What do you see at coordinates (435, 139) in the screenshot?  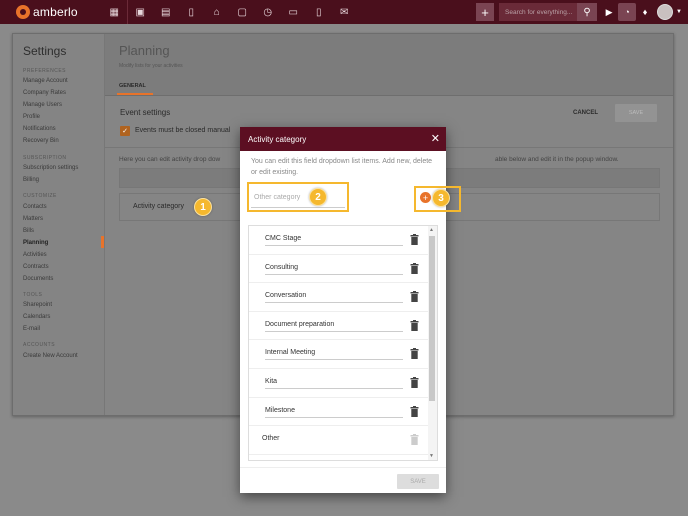 I see `close-icon: ✕` at bounding box center [435, 139].